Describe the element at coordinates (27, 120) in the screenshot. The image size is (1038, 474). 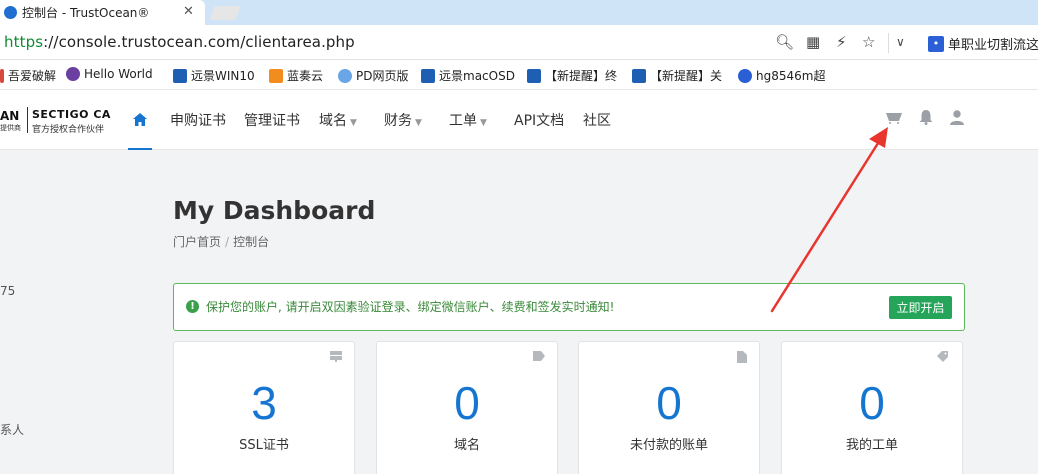
I see `logo-divider` at that location.